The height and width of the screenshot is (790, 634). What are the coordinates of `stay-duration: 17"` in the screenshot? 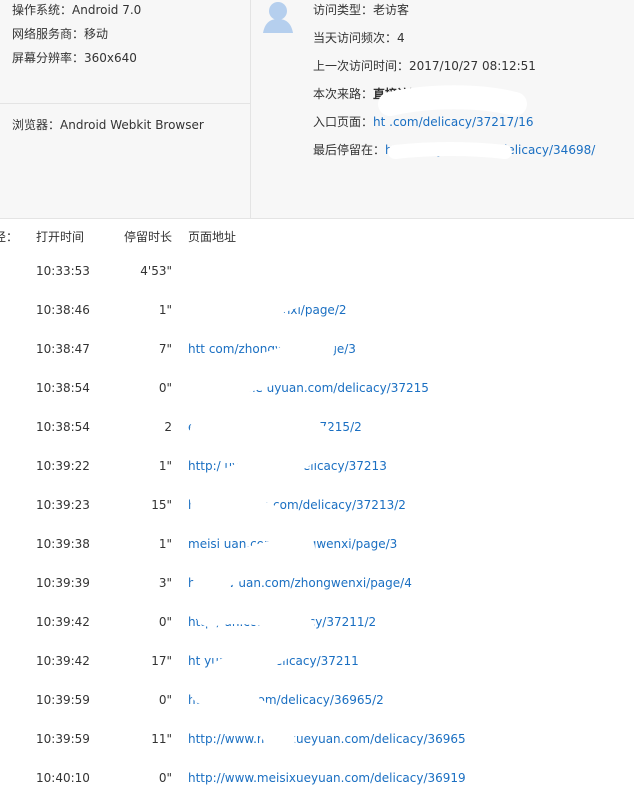 It's located at (161, 661).